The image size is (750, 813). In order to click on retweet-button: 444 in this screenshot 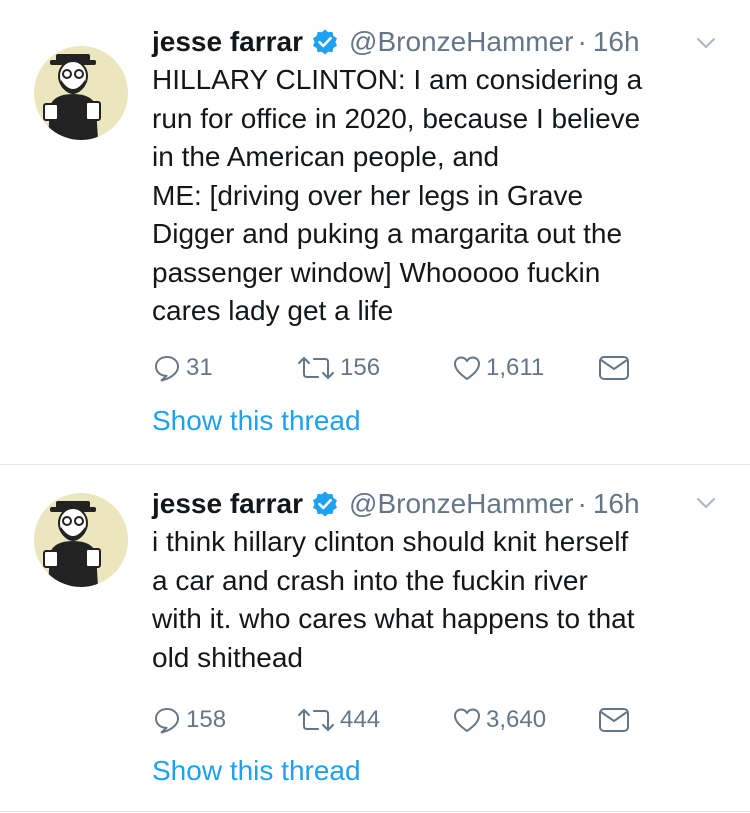, I will do `click(338, 720)`.